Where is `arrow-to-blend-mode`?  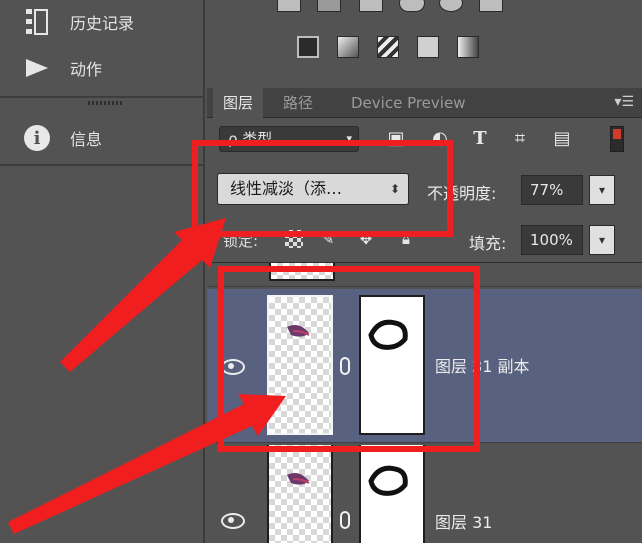 arrow-to-blend-mode is located at coordinates (143, 295).